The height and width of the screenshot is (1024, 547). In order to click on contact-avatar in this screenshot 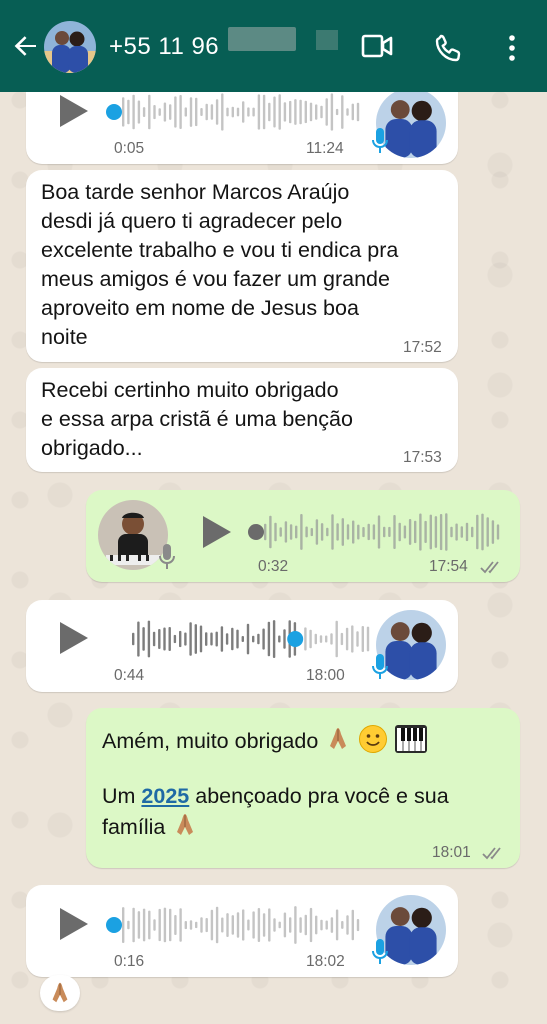, I will do `click(70, 47)`.